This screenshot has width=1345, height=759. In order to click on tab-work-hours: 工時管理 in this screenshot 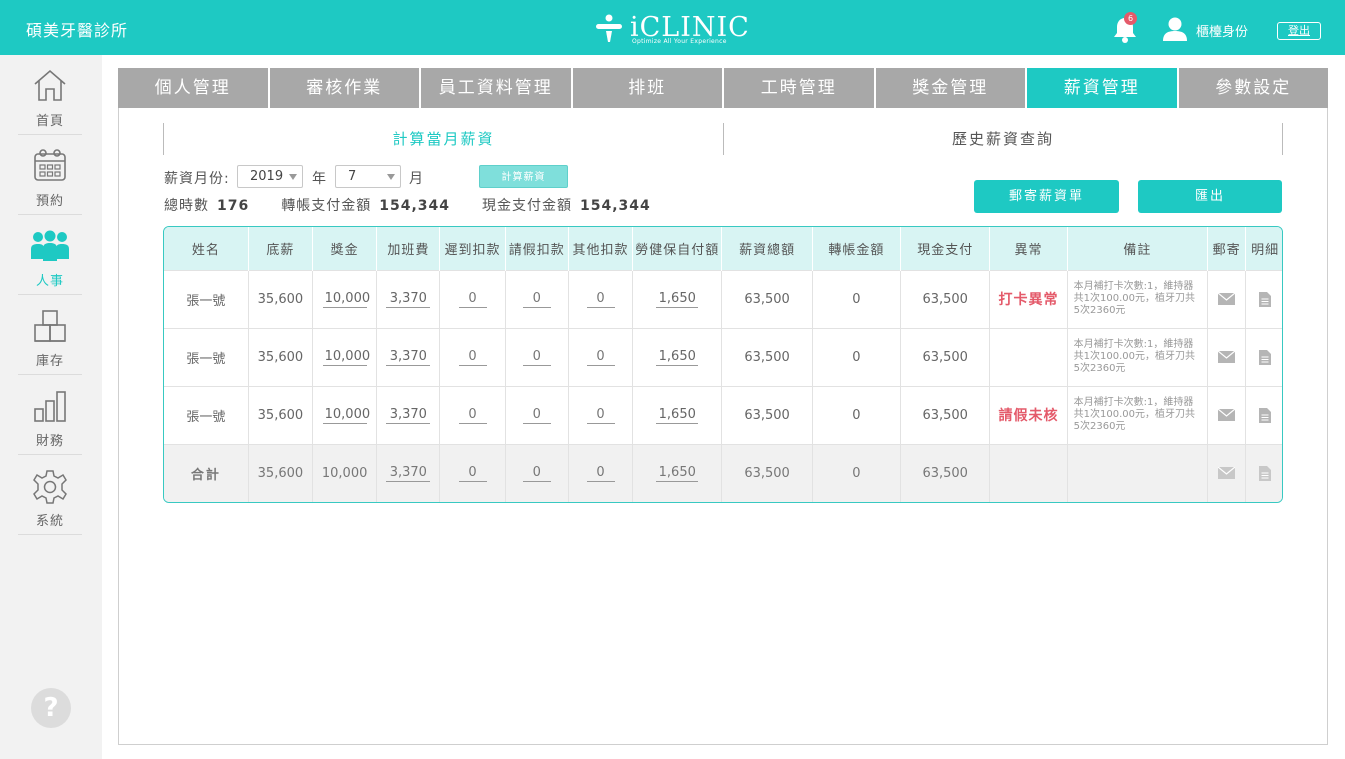, I will do `click(800, 88)`.